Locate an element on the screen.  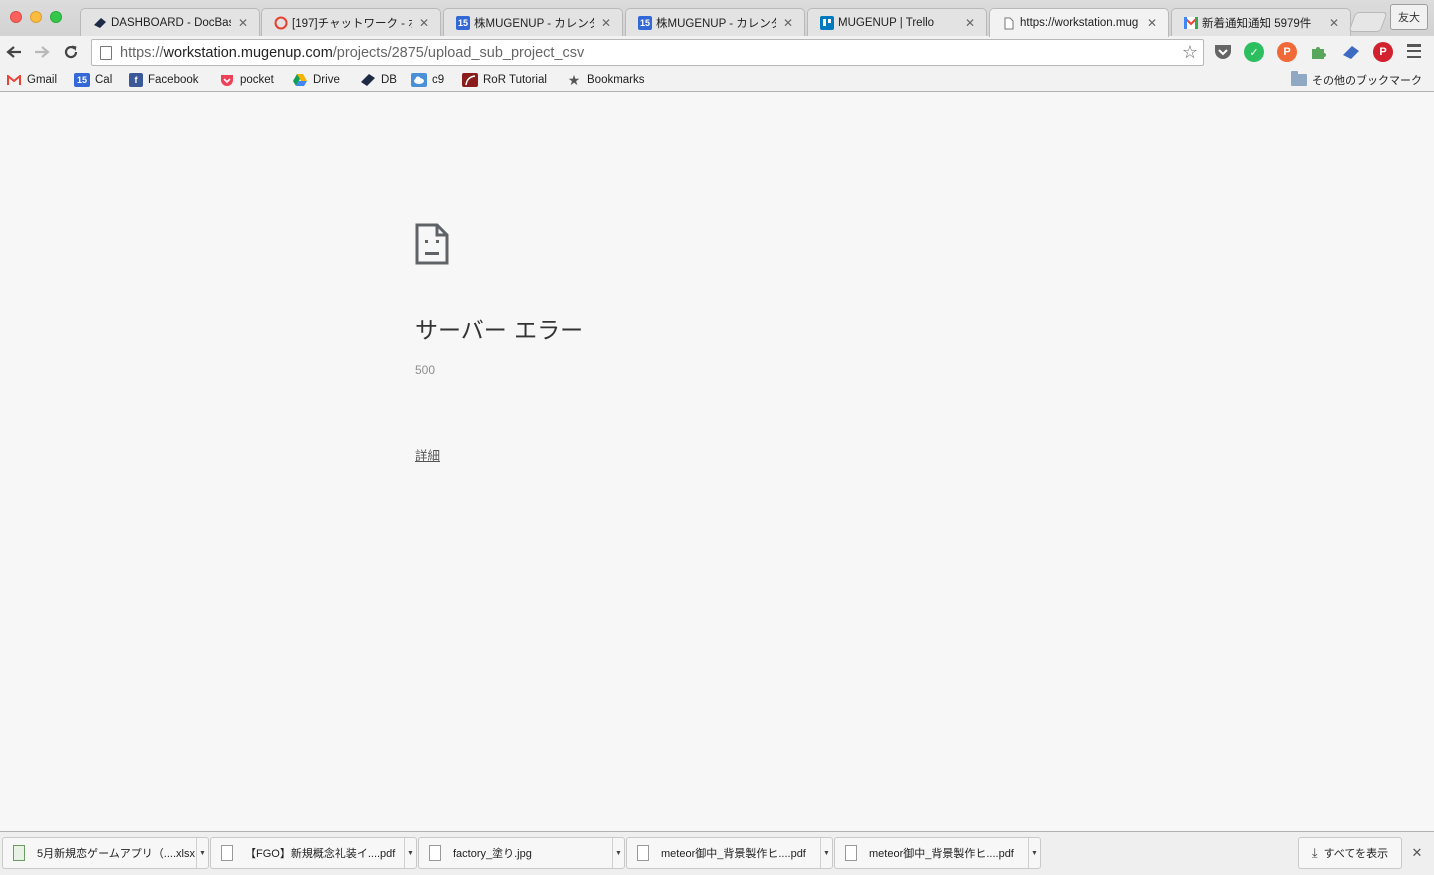
chrome-menu-icon is located at coordinates (1414, 51).